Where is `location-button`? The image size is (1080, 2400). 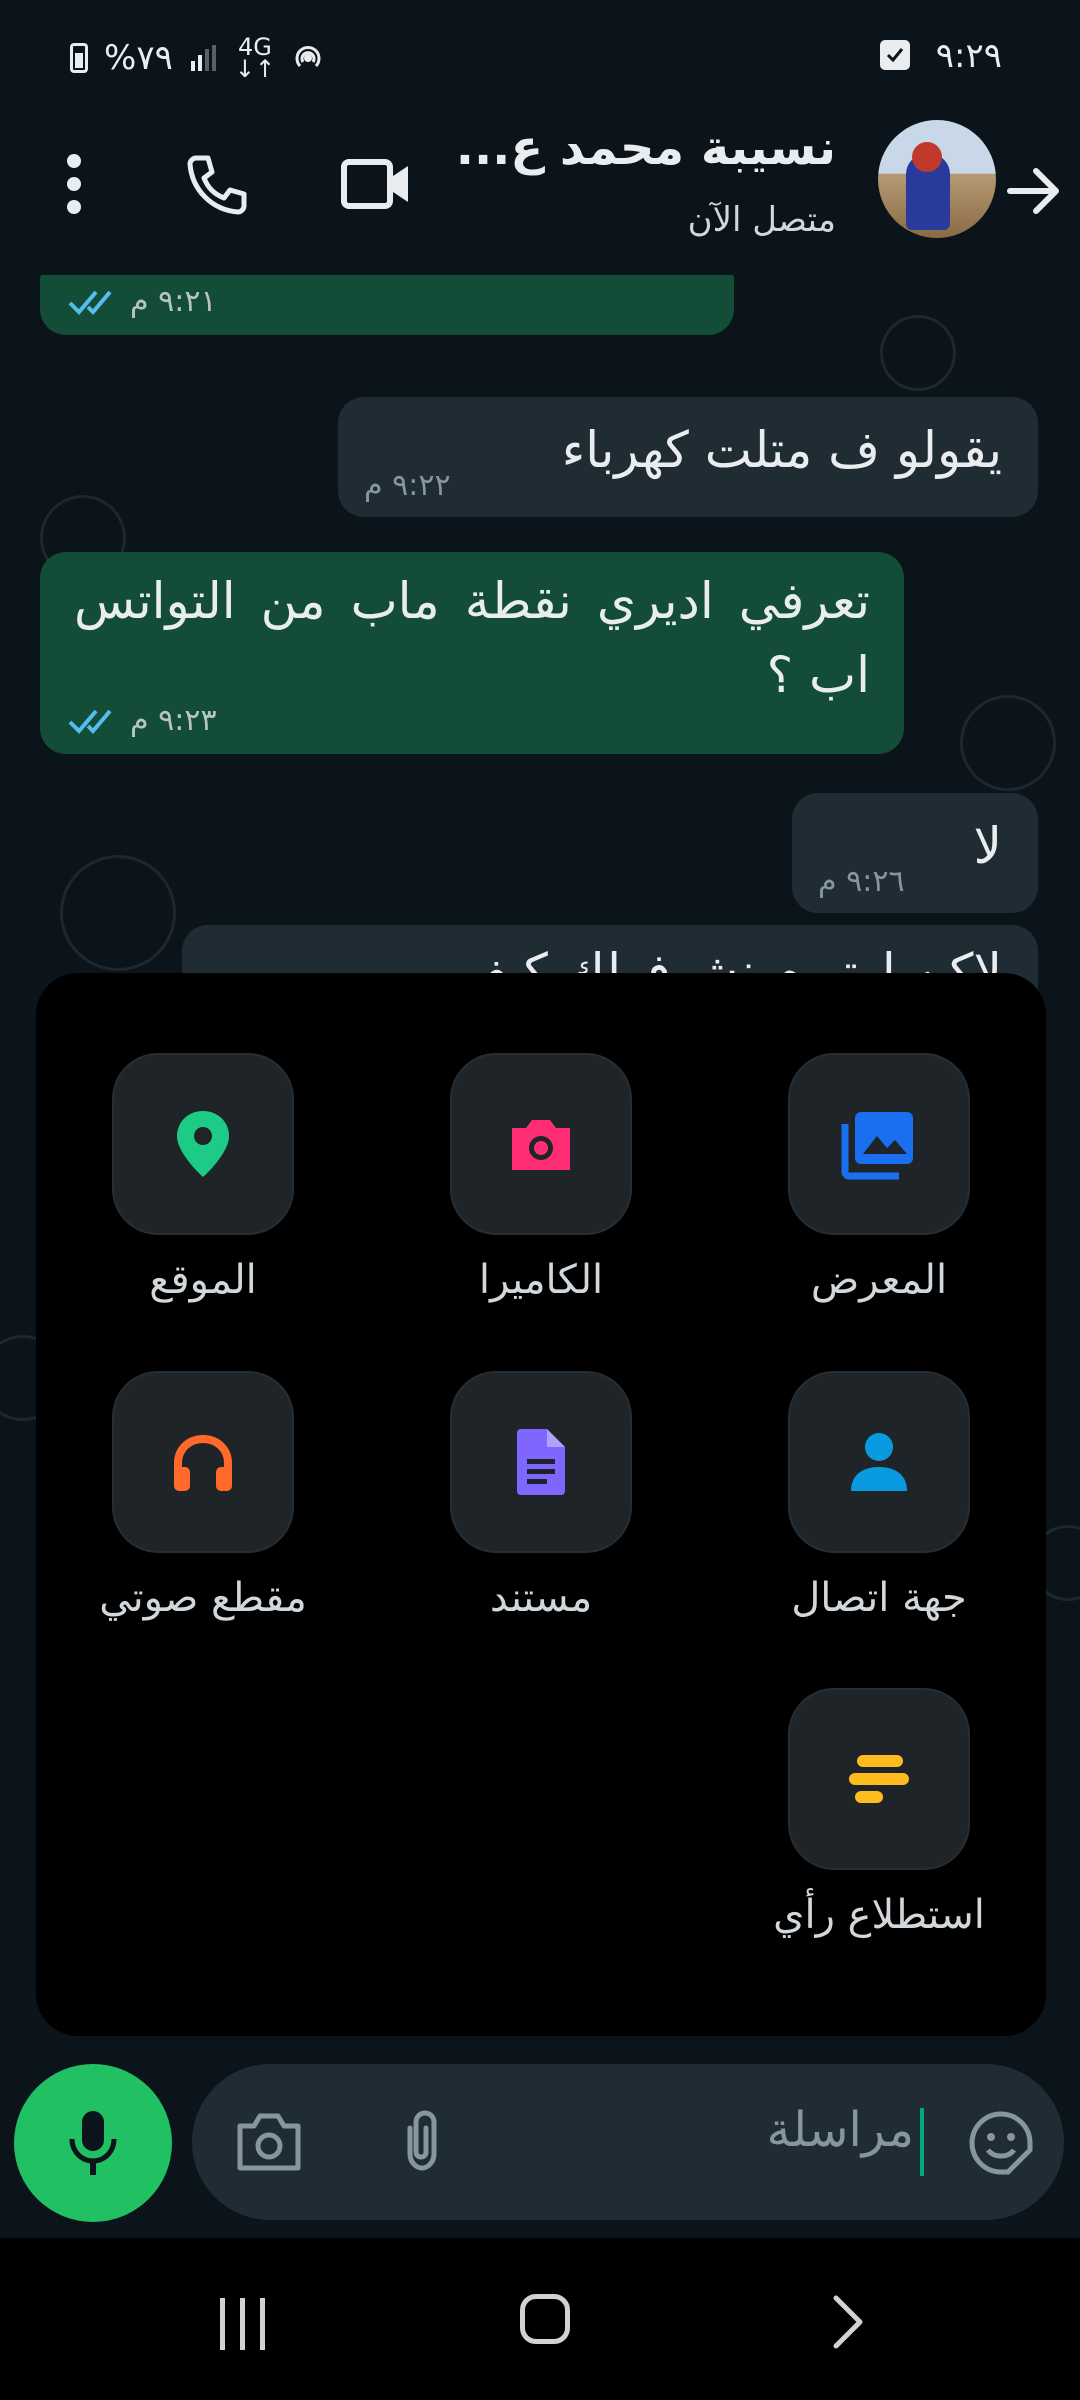 location-button is located at coordinates (203, 1144).